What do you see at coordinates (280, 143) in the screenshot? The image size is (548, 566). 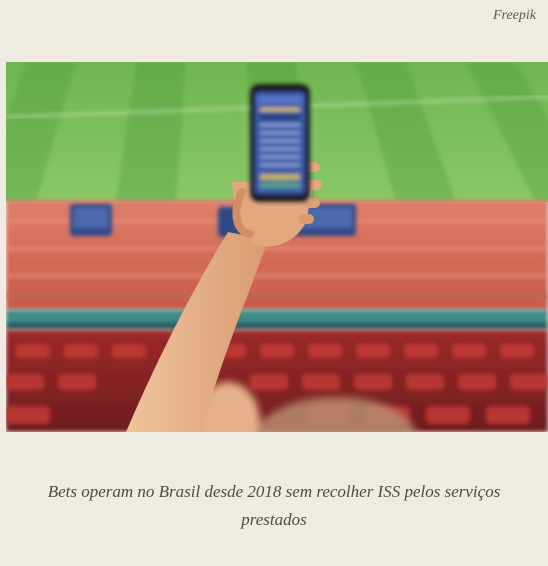 I see `phone` at bounding box center [280, 143].